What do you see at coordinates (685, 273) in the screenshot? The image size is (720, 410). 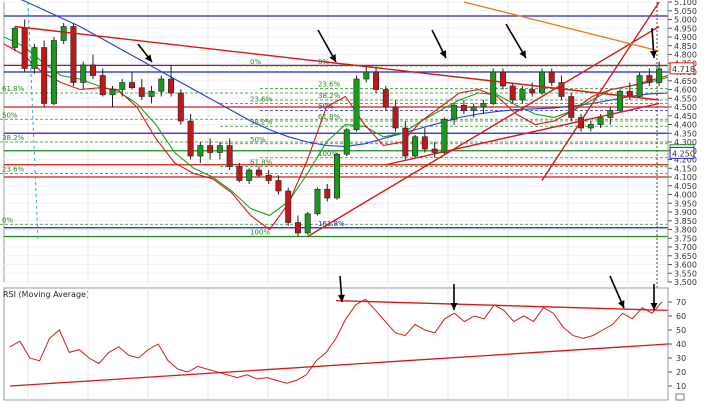 I see `tick-label: 3.550` at bounding box center [685, 273].